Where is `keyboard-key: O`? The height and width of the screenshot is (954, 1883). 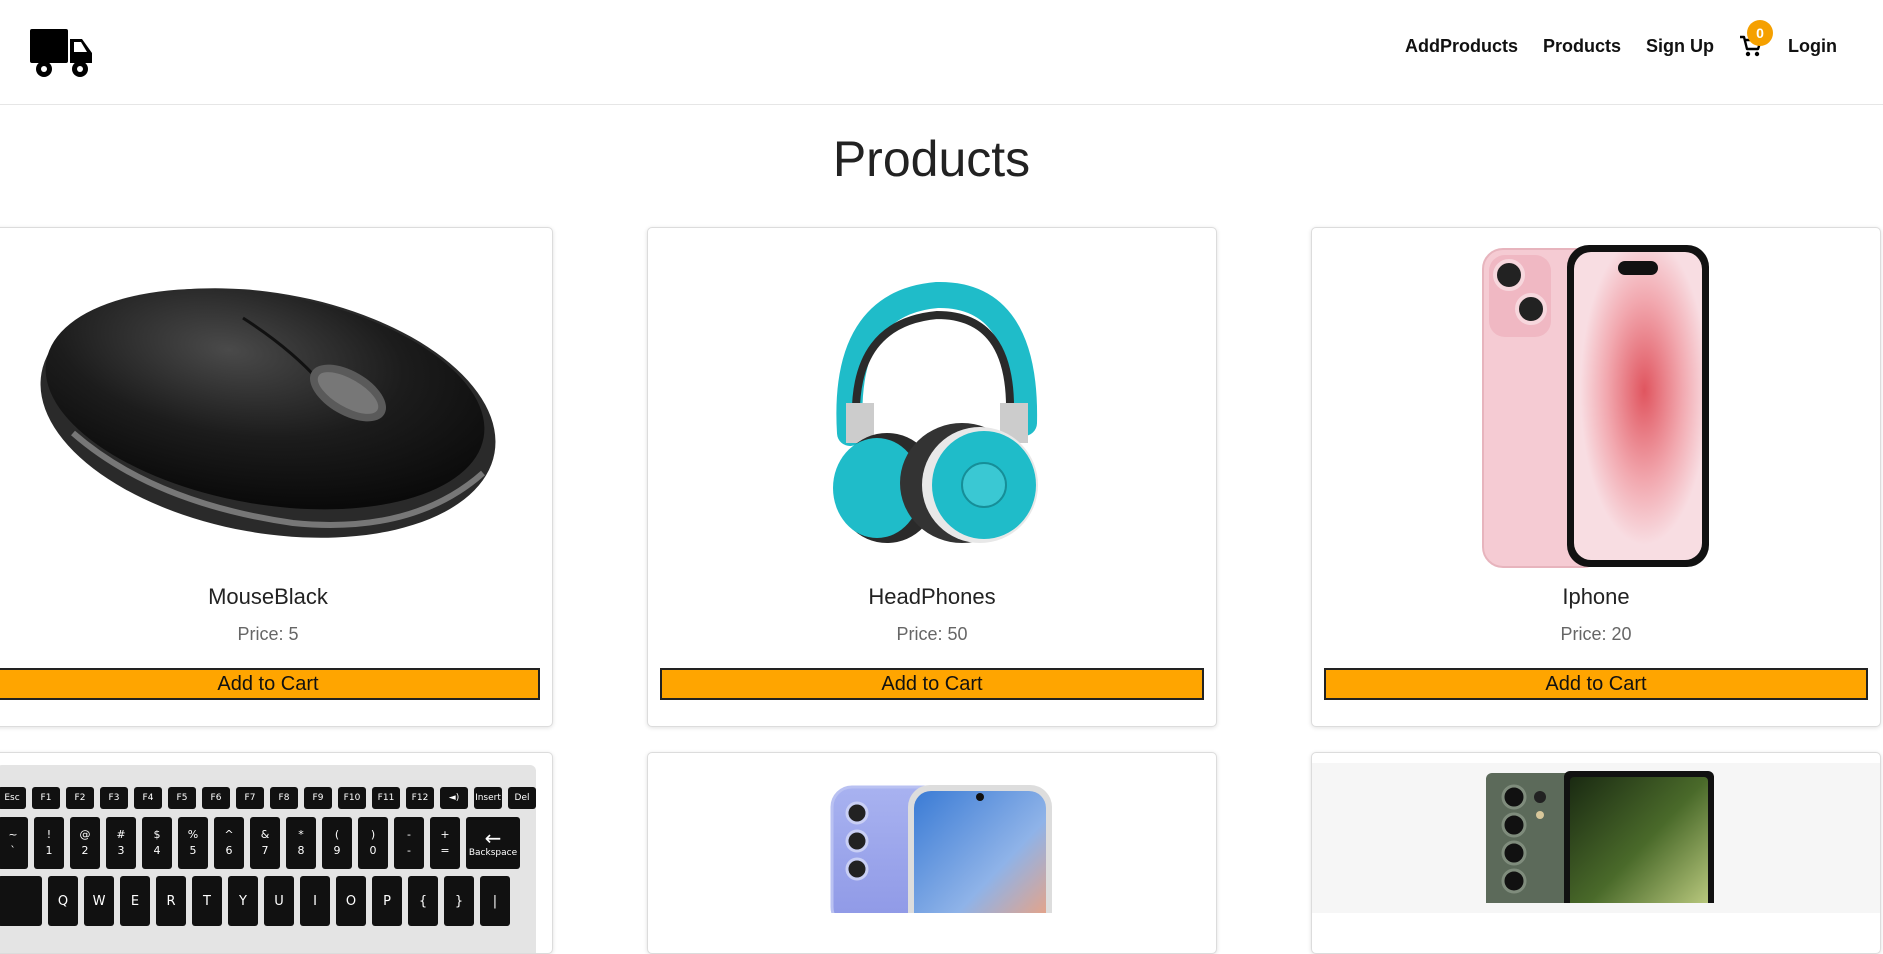
keyboard-key: O is located at coordinates (351, 901).